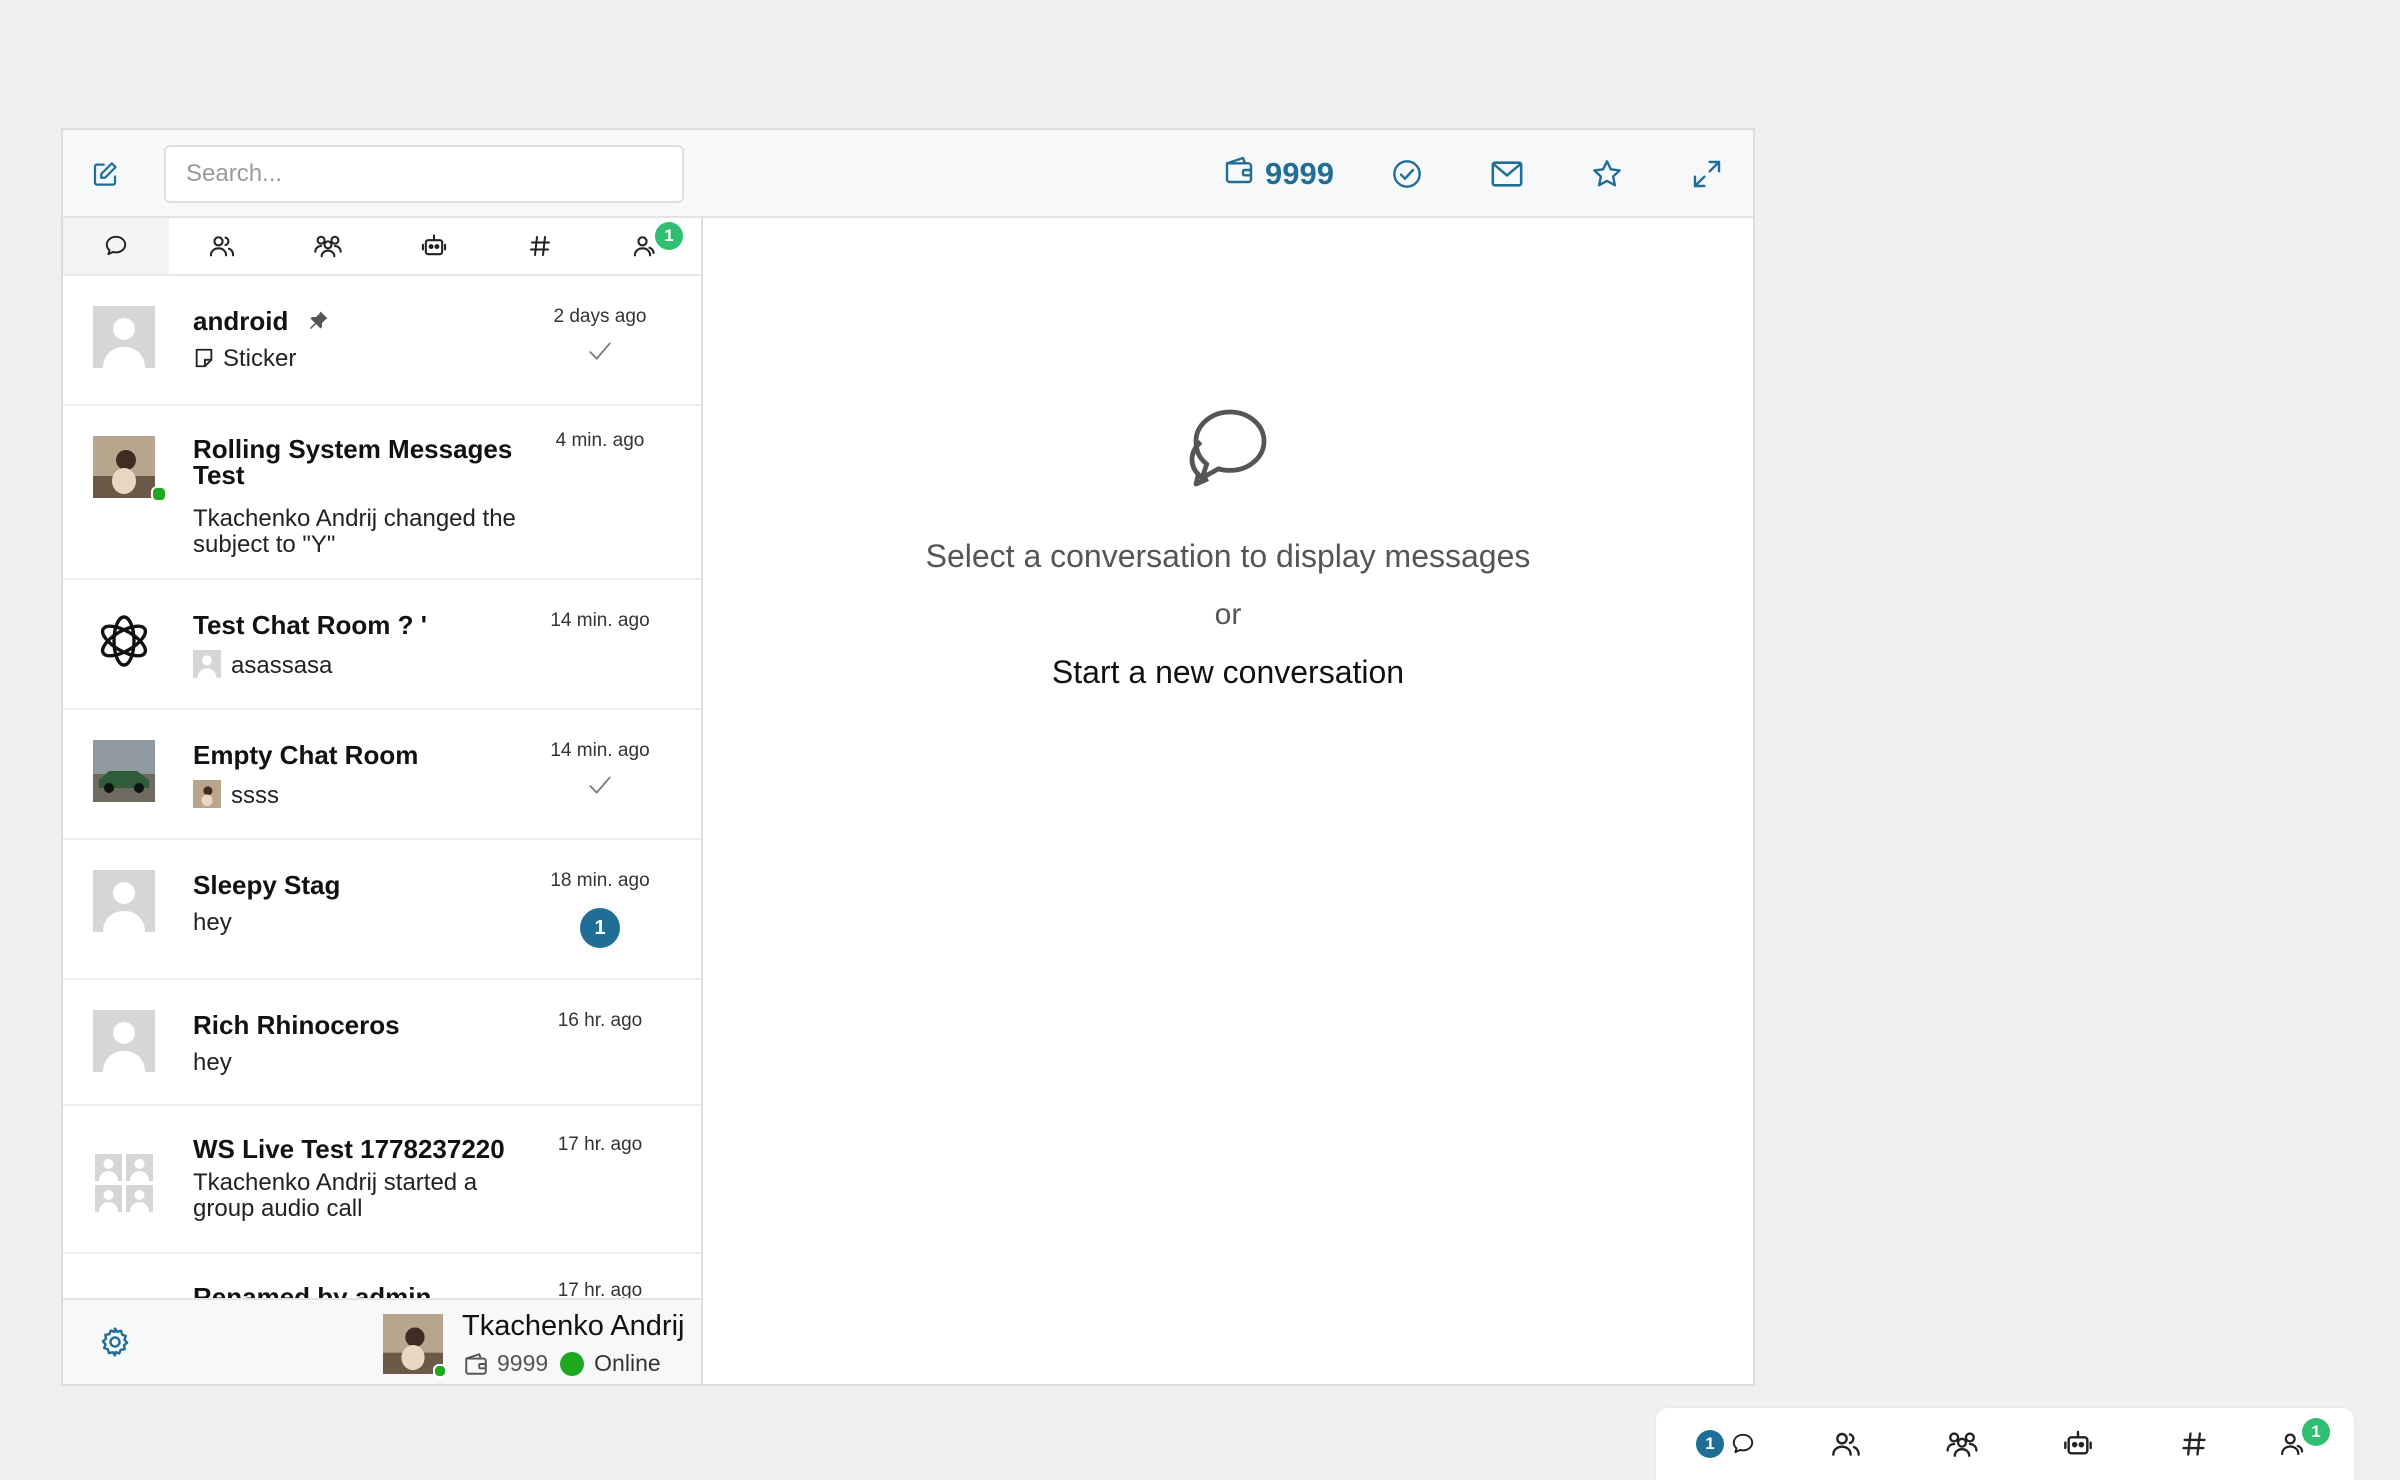 This screenshot has height=1480, width=2400. What do you see at coordinates (1299, 173) in the screenshot?
I see `wallet-amount: 9999` at bounding box center [1299, 173].